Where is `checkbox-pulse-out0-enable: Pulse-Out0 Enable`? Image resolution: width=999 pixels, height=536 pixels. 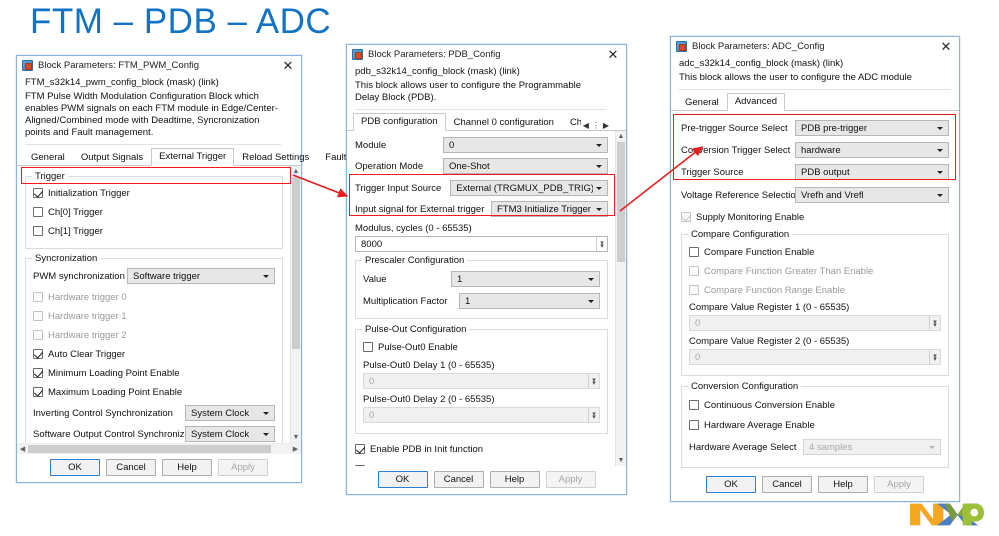
checkbox-pulse-out0-enable: Pulse-Out0 Enable is located at coordinates (481, 347).